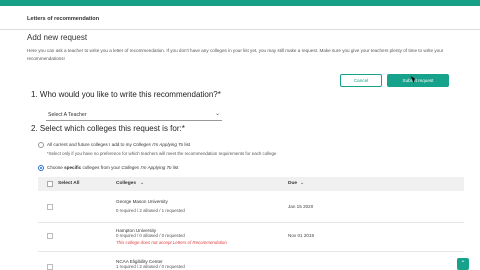 Image resolution: width=480 pixels, height=270 pixels. What do you see at coordinates (41, 145) in the screenshot?
I see `radio-all-colleges` at bounding box center [41, 145].